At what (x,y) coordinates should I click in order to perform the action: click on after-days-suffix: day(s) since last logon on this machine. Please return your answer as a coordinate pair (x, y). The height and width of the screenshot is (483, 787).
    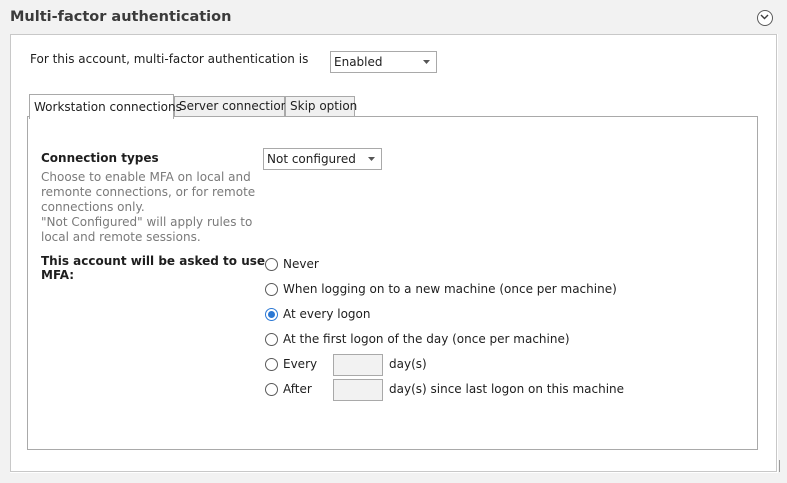
    Looking at the image, I should click on (507, 389).